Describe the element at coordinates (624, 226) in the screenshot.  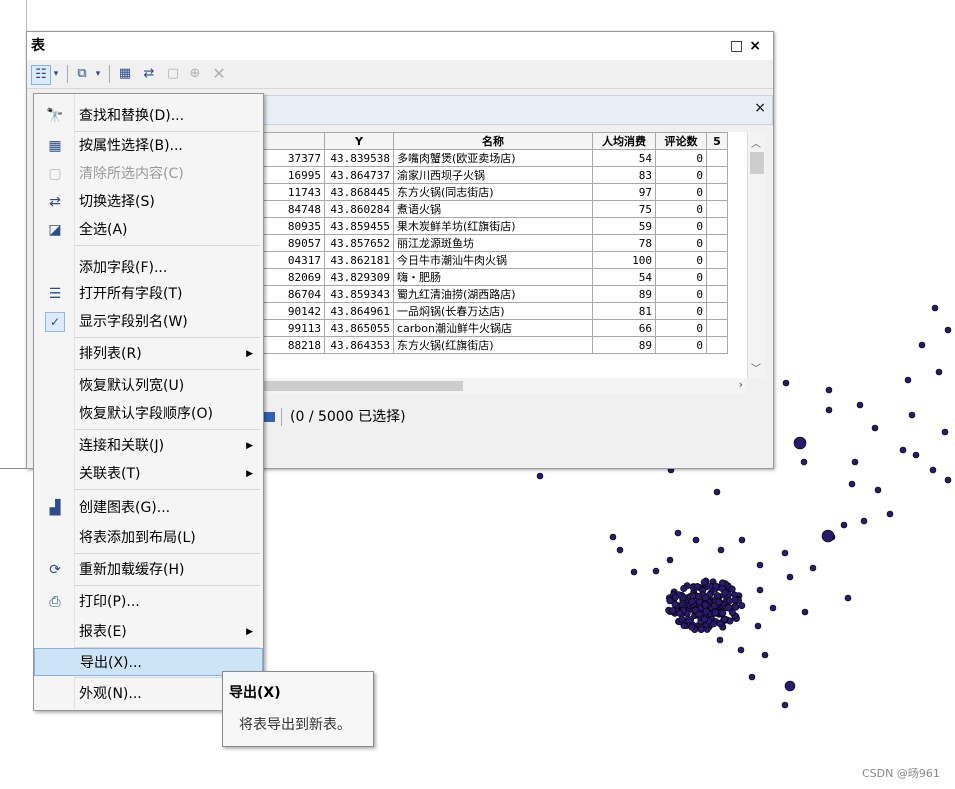
I see `cell-avg-cost: 59` at that location.